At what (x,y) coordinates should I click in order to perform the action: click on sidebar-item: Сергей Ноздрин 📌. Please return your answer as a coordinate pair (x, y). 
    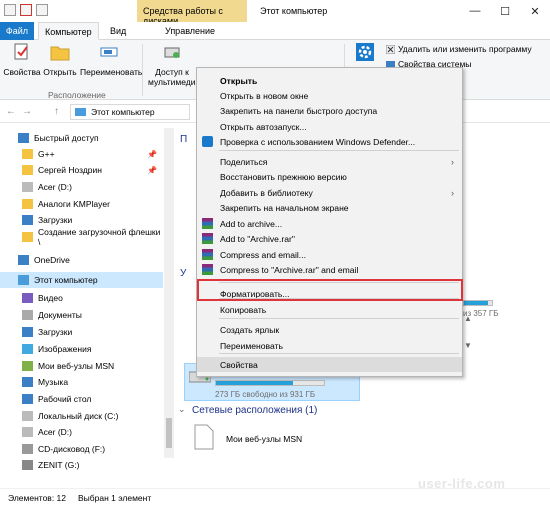
    Looking at the image, I should click on (81, 170).